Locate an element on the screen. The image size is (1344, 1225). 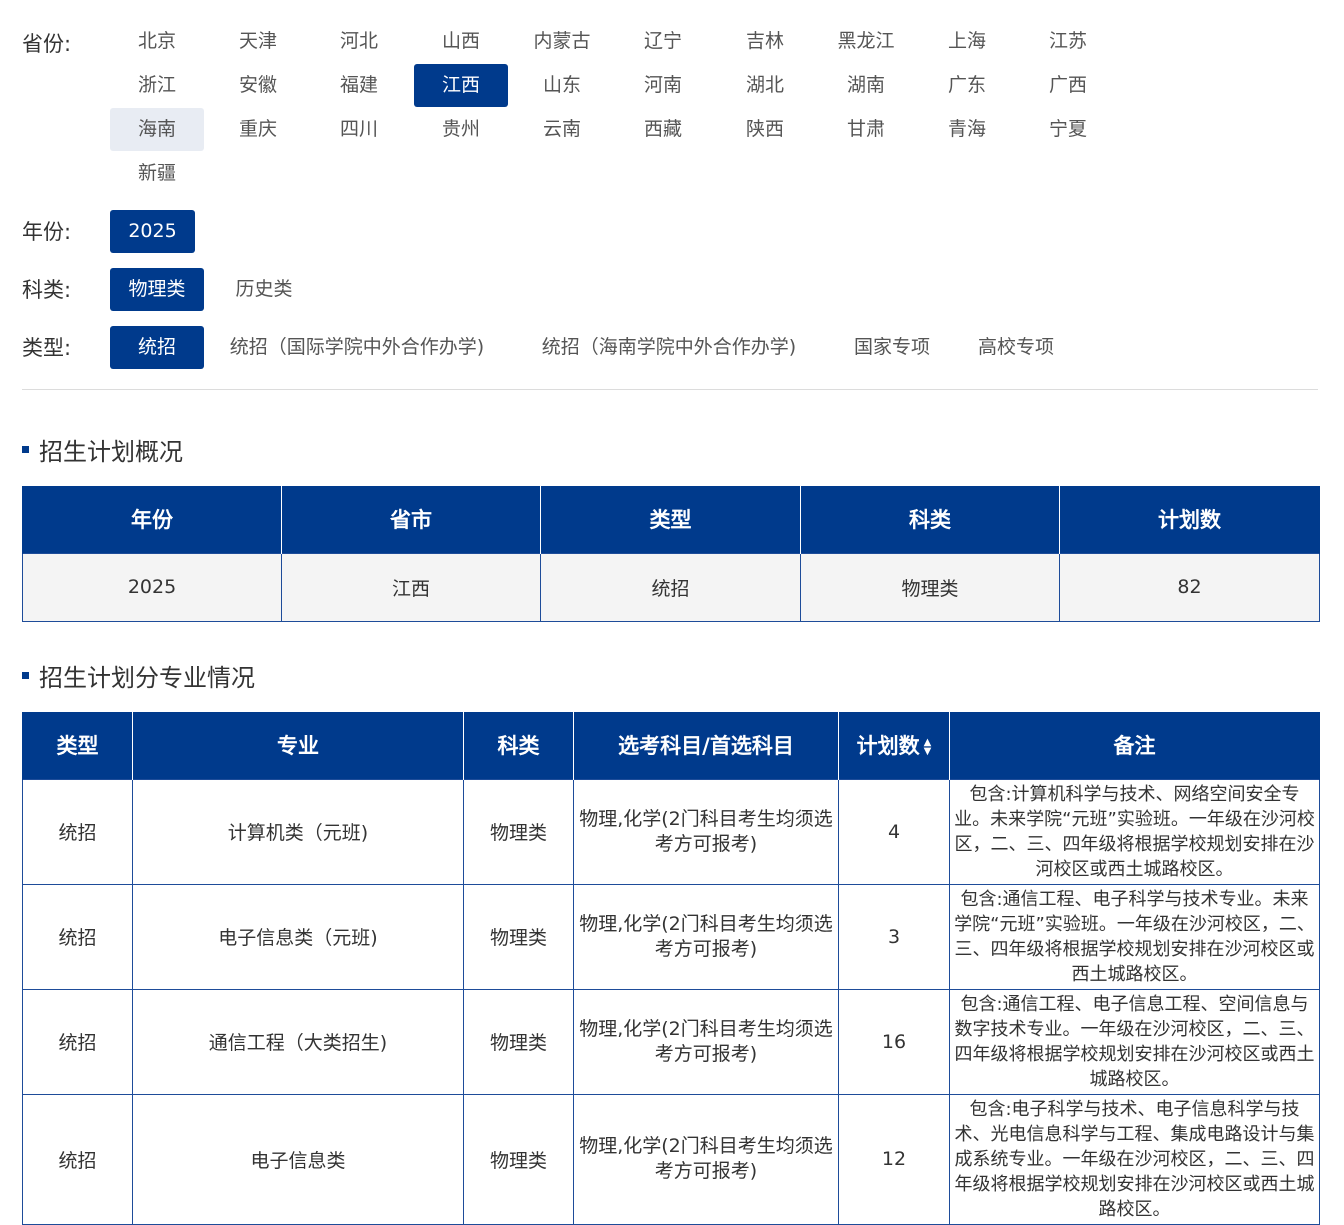
type-option-hainan-college: 统招（海南学院中外合作办学) is located at coordinates (669, 347).